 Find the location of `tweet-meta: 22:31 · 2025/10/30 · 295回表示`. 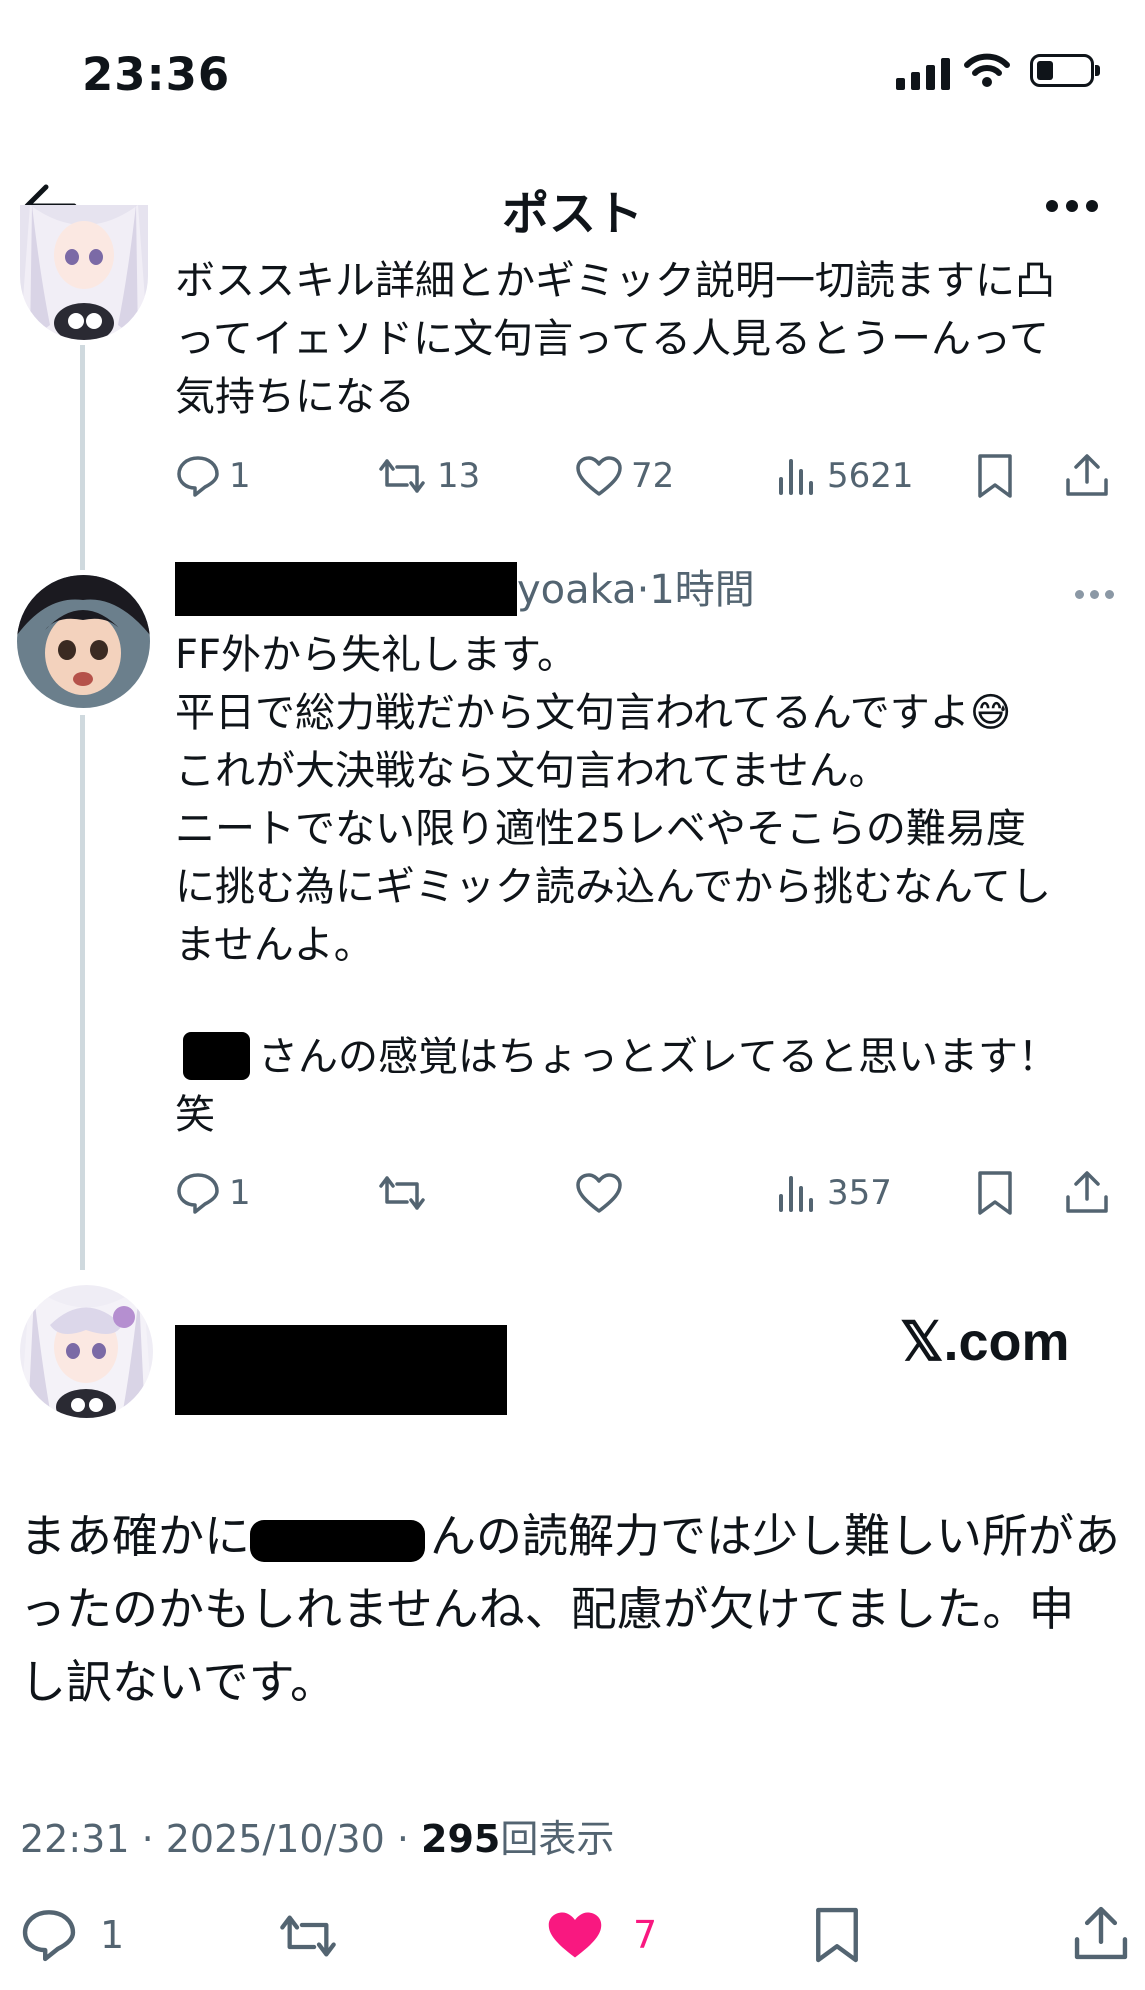

tweet-meta: 22:31 · 2025/10/30 · 295回表示 is located at coordinates (317, 1835).